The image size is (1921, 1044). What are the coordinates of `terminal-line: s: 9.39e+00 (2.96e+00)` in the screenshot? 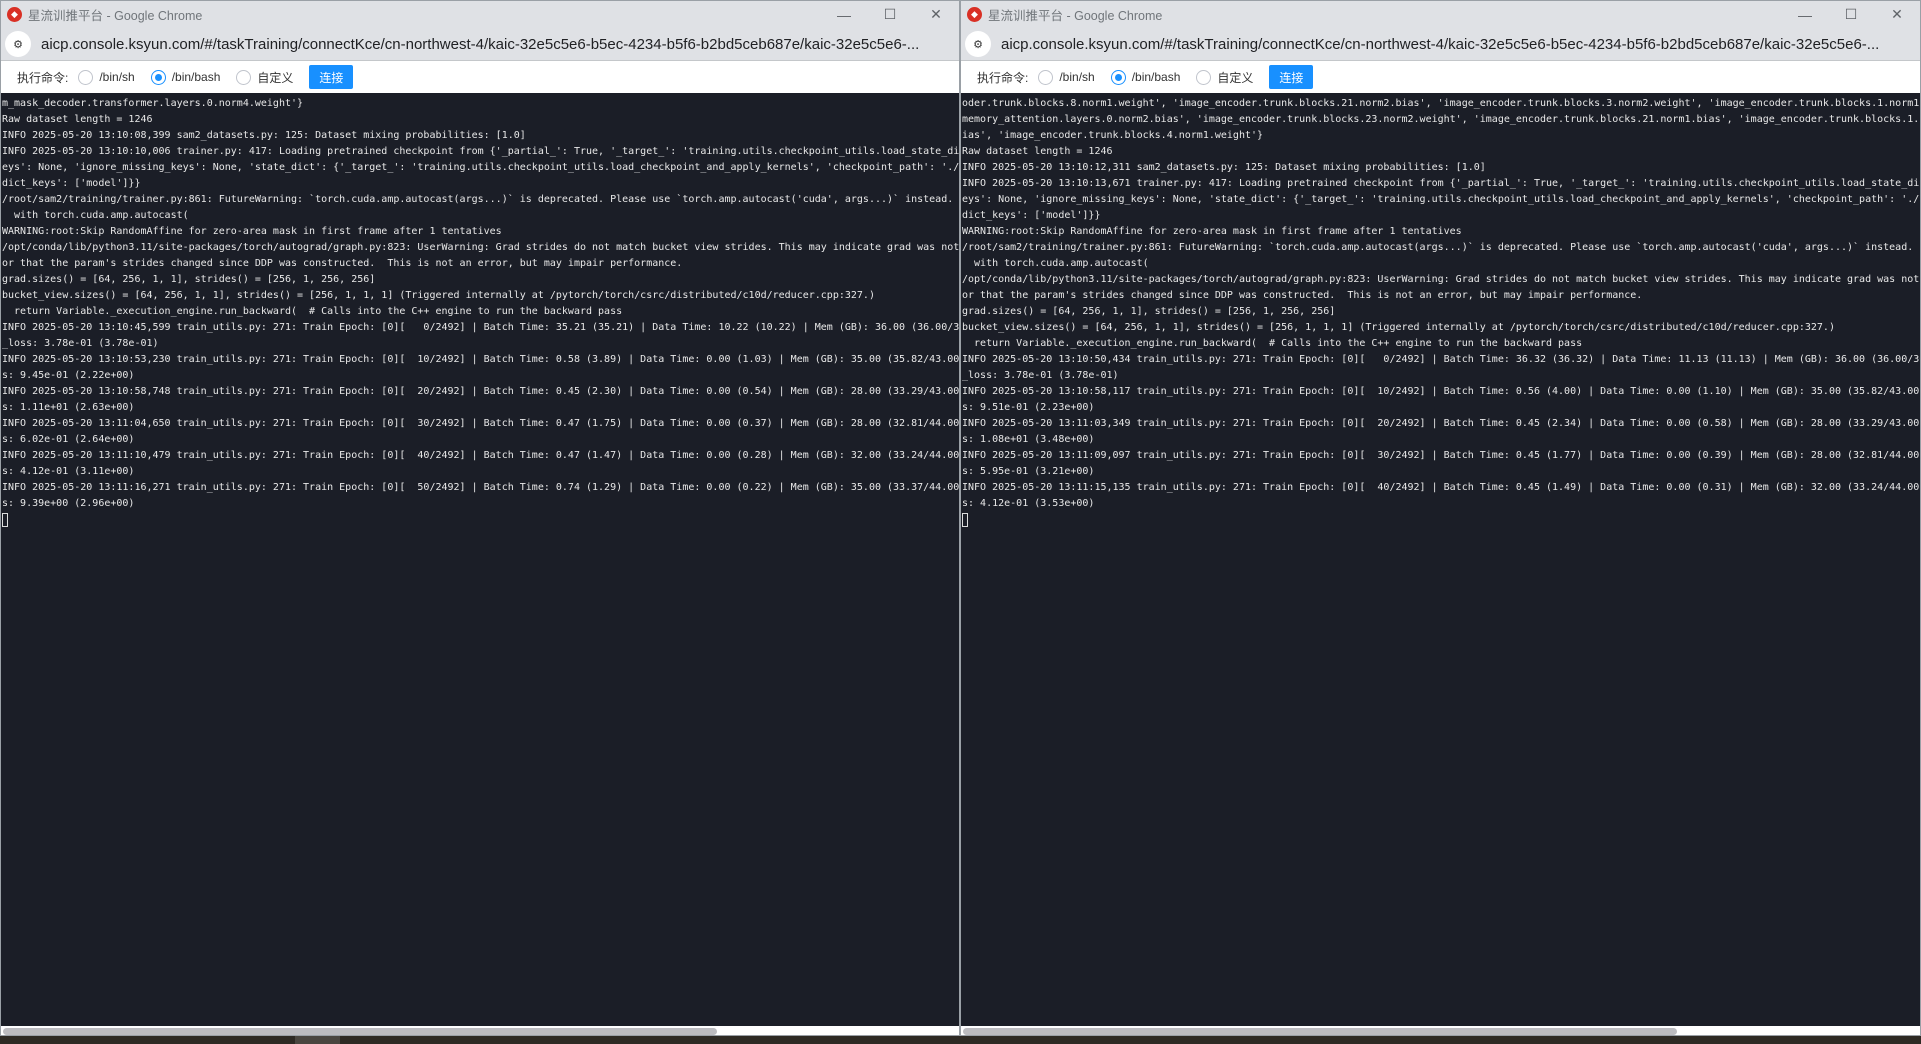 It's located at (68, 503).